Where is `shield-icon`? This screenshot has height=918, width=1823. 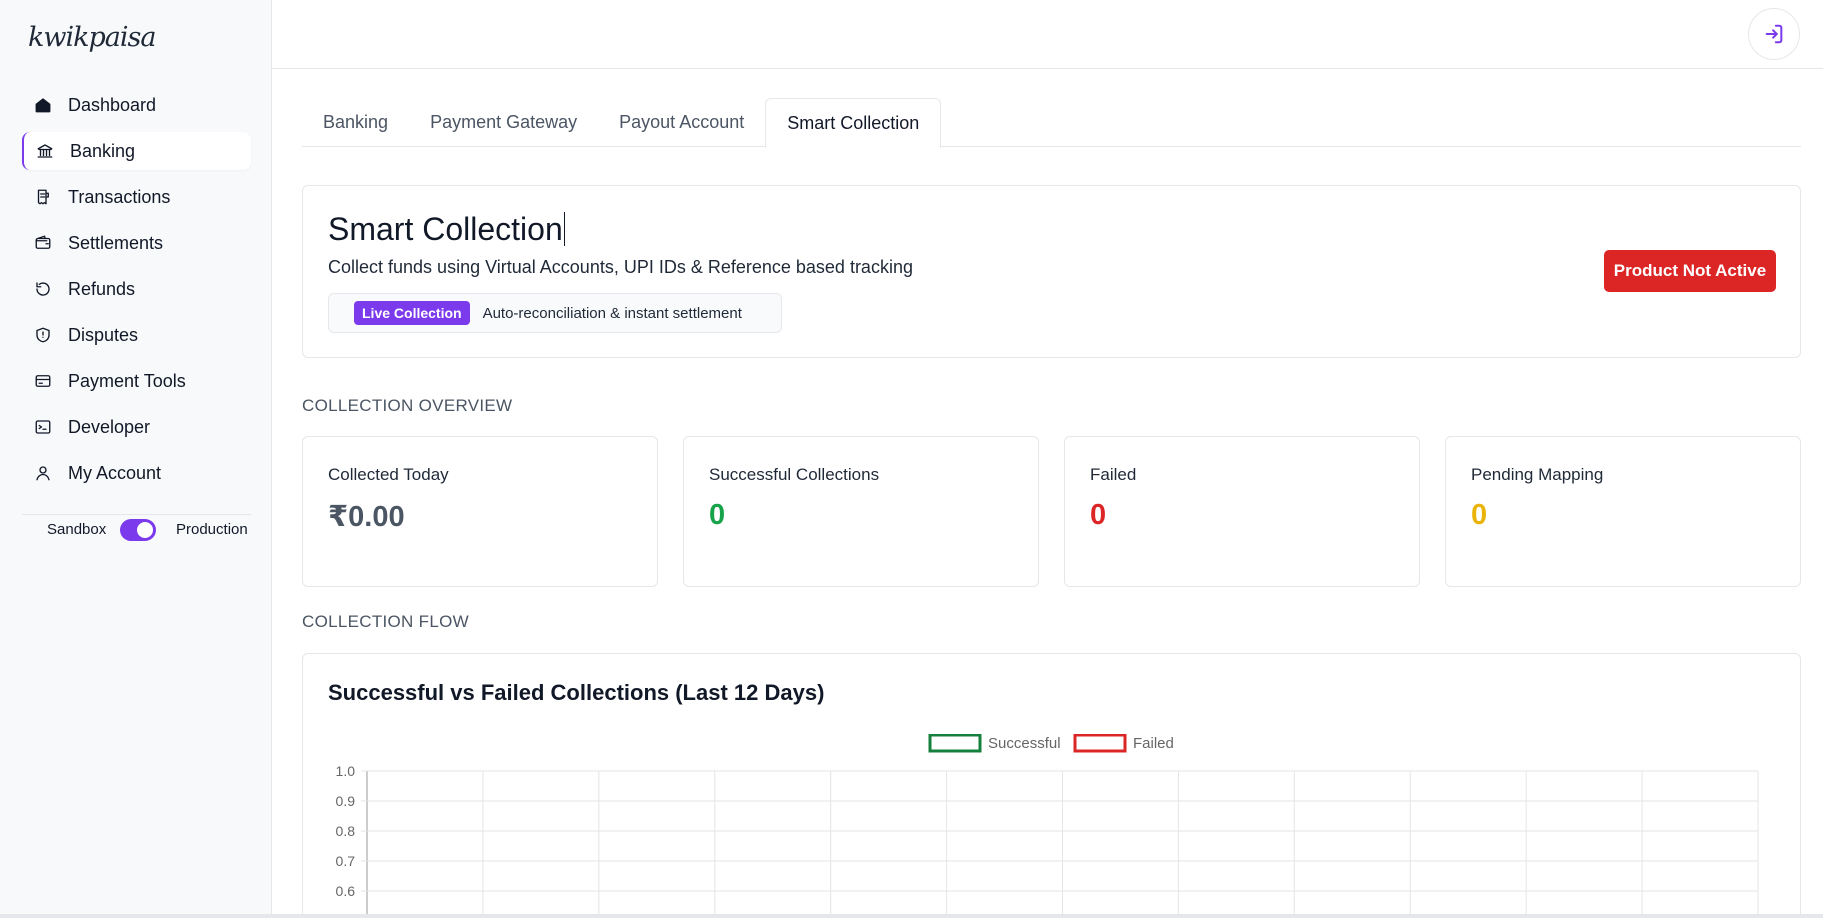
shield-icon is located at coordinates (43, 335).